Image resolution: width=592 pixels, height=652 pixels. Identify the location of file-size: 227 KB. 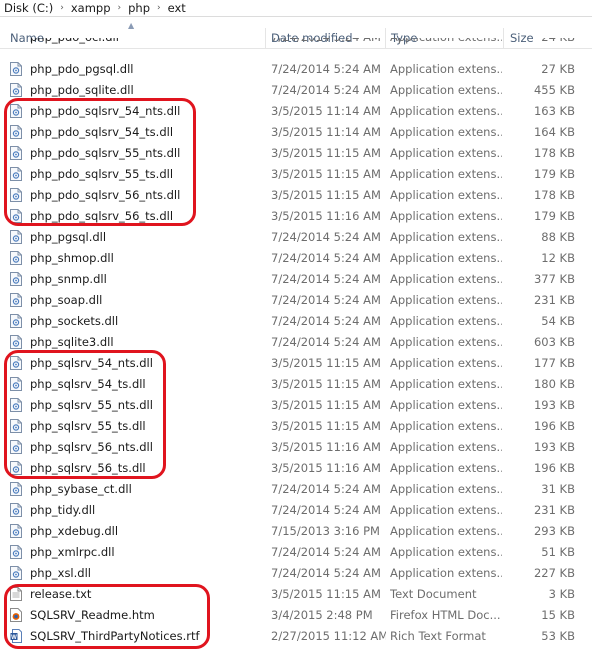
(554, 573).